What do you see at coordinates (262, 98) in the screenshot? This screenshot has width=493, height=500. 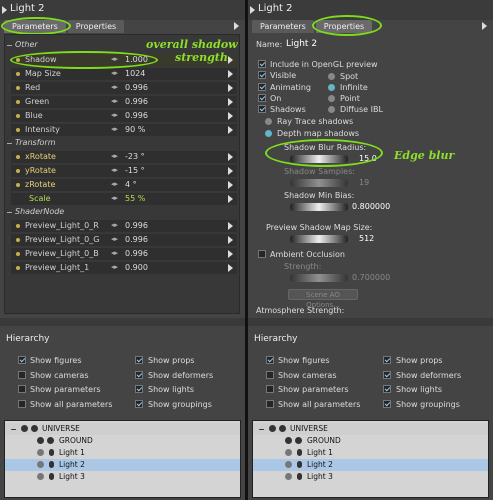 I see `checkbox-on` at bounding box center [262, 98].